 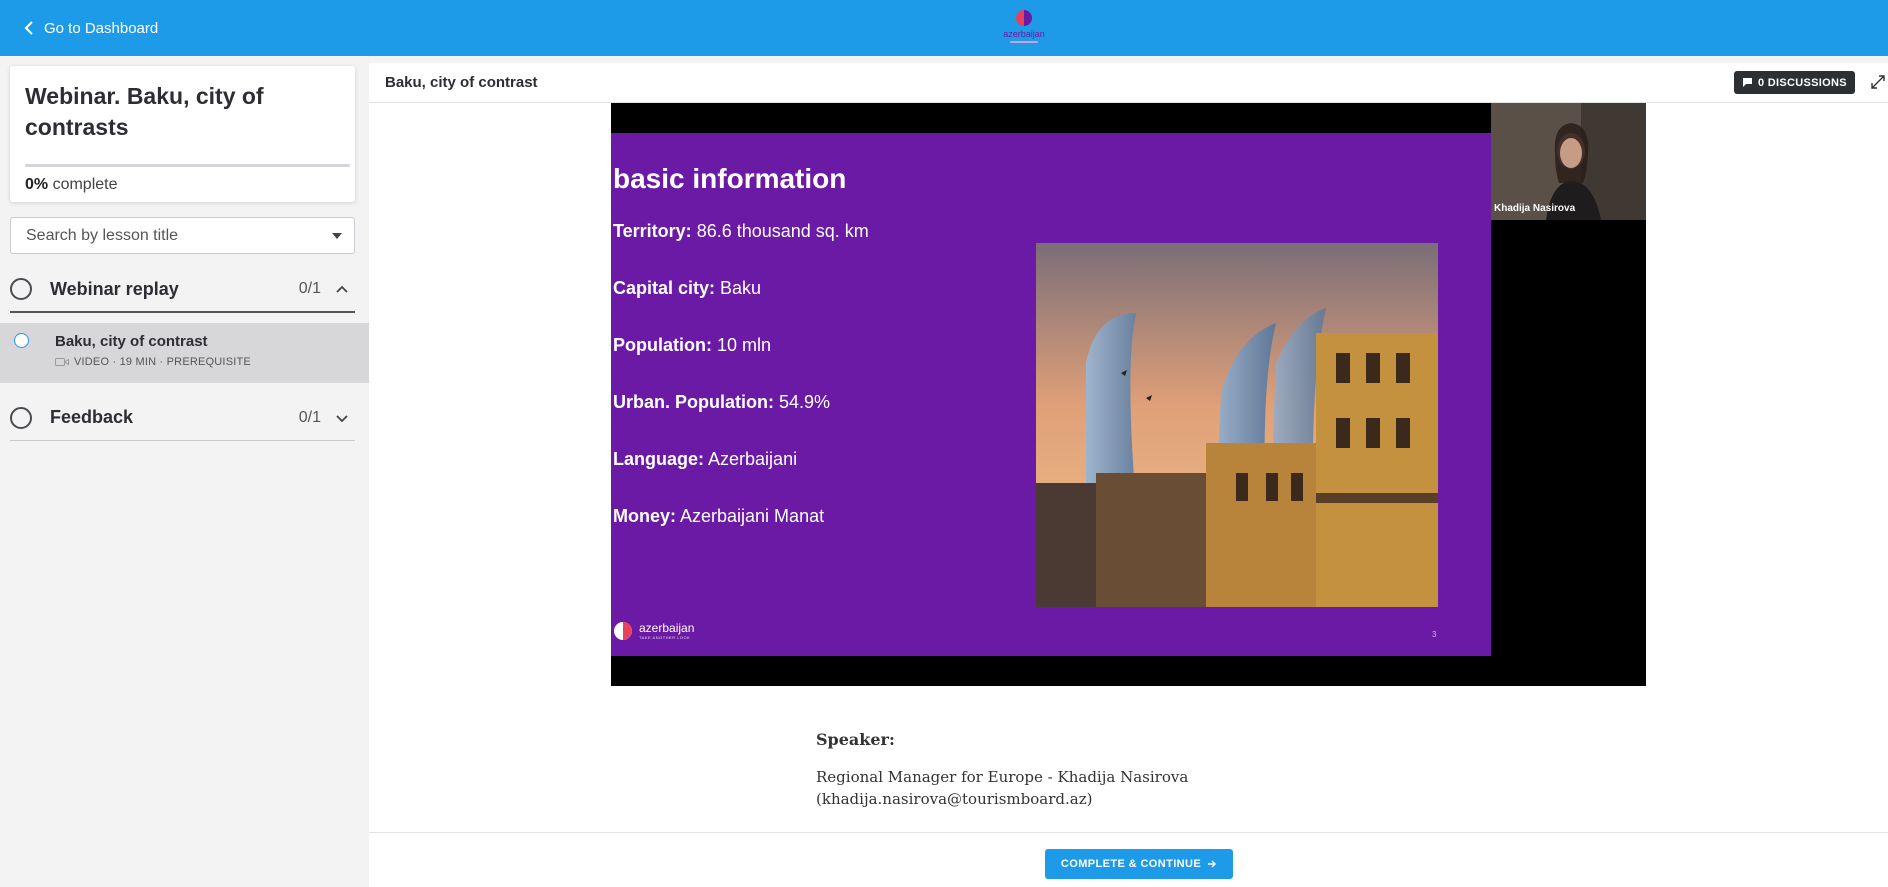 What do you see at coordinates (102, 235) in the screenshot?
I see `lesson-search-placeholder: Search by lesson title` at bounding box center [102, 235].